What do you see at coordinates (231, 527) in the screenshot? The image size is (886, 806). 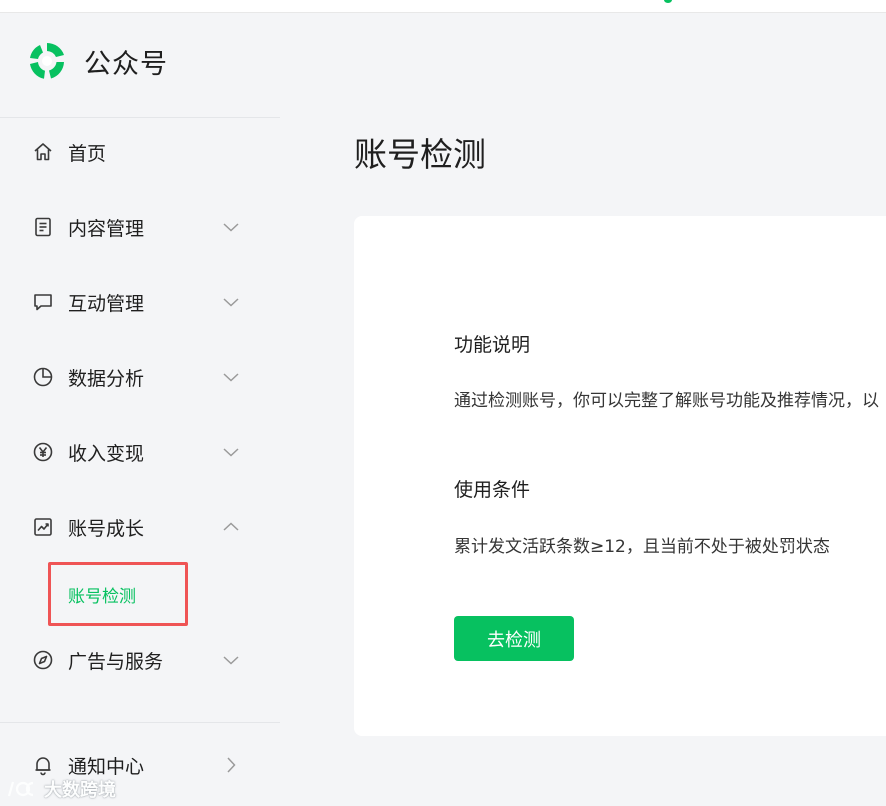 I see `chevron-up-icon` at bounding box center [231, 527].